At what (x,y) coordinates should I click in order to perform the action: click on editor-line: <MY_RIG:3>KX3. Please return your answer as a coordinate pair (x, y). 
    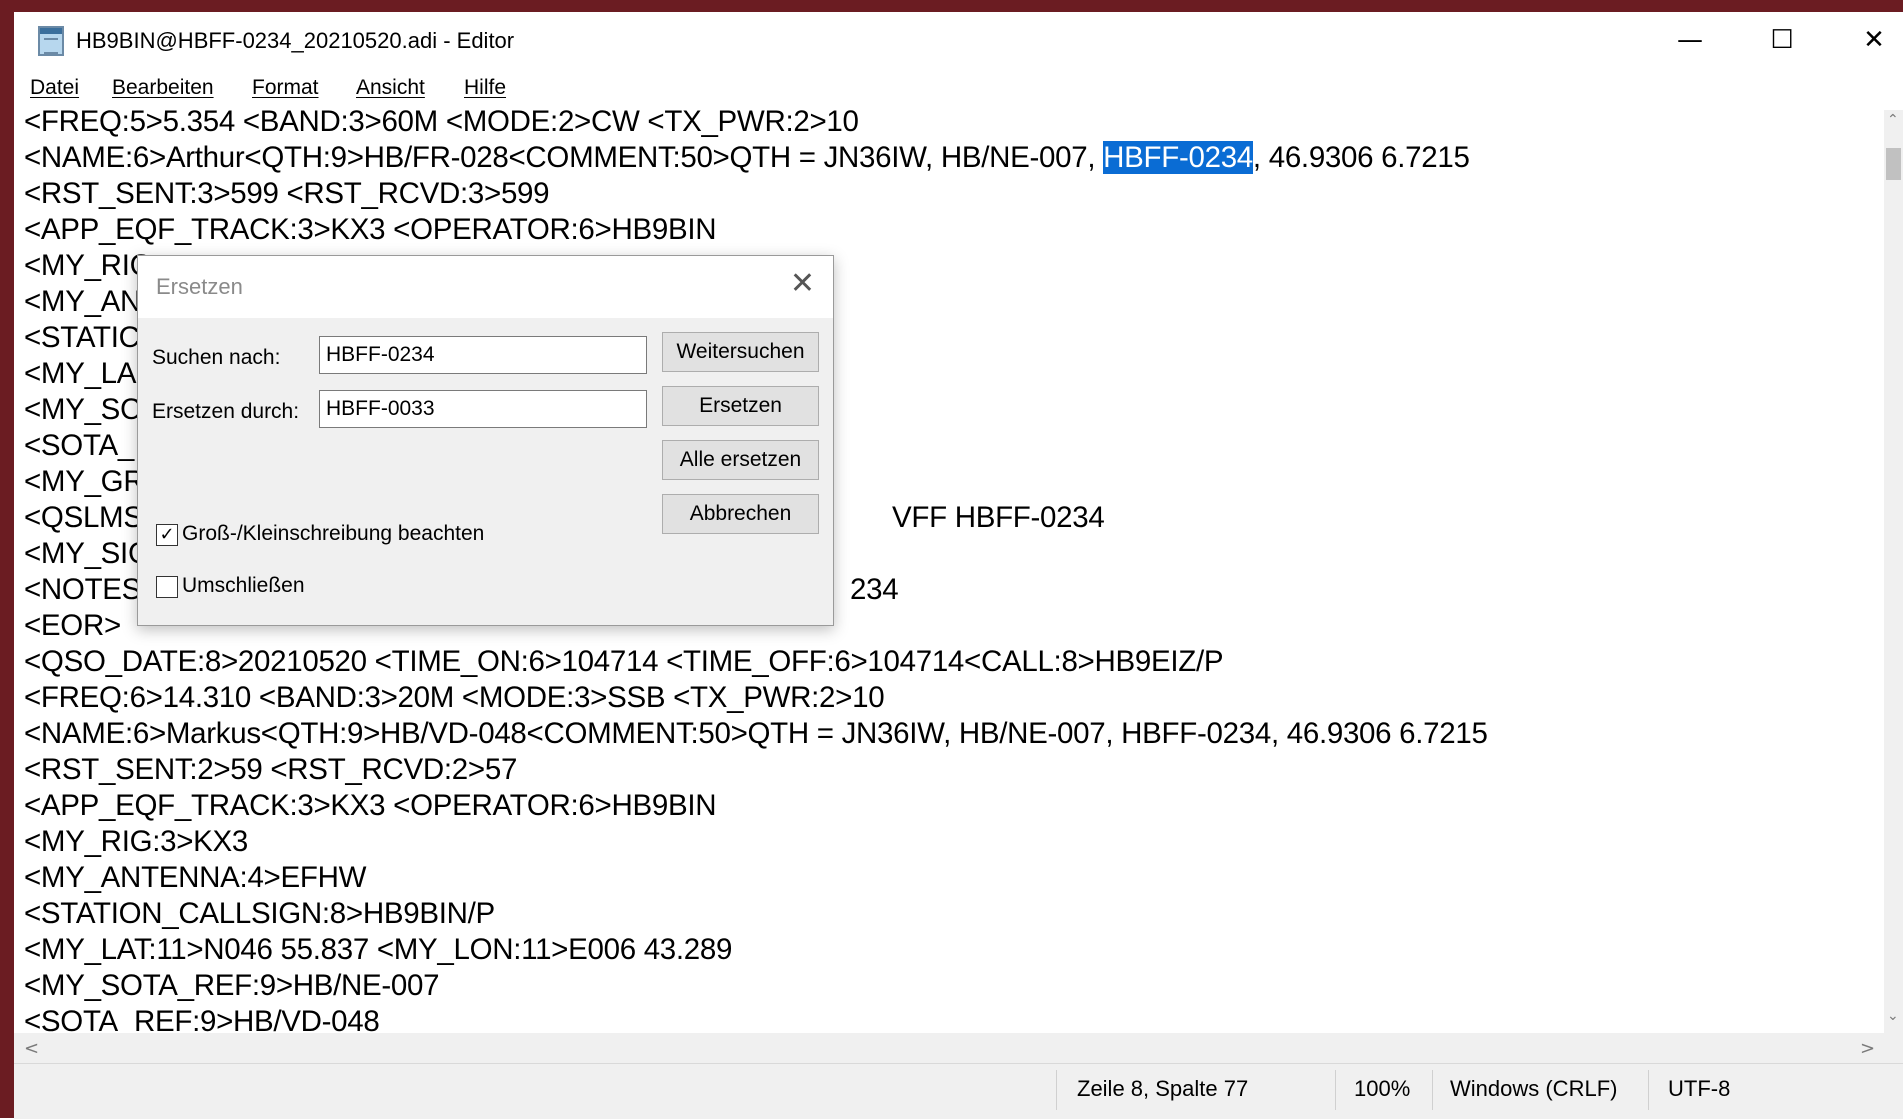
    Looking at the image, I should click on (136, 841).